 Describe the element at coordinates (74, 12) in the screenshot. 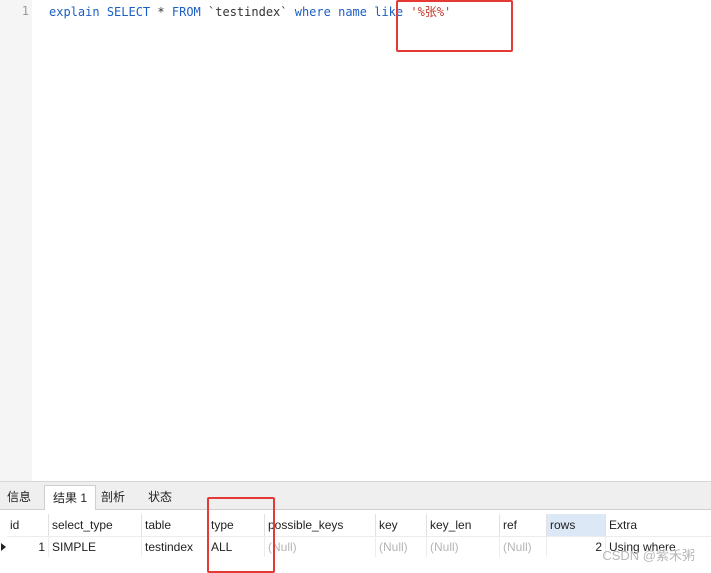

I see `keyword-explain: explain` at that location.